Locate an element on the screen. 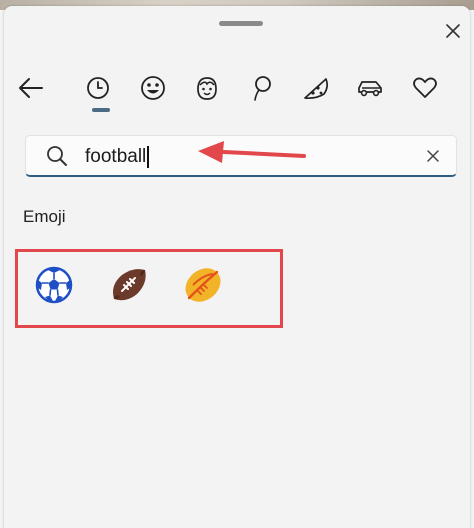 Image resolution: width=474 pixels, height=528 pixels. annotation-arrow is located at coordinates (252, 152).